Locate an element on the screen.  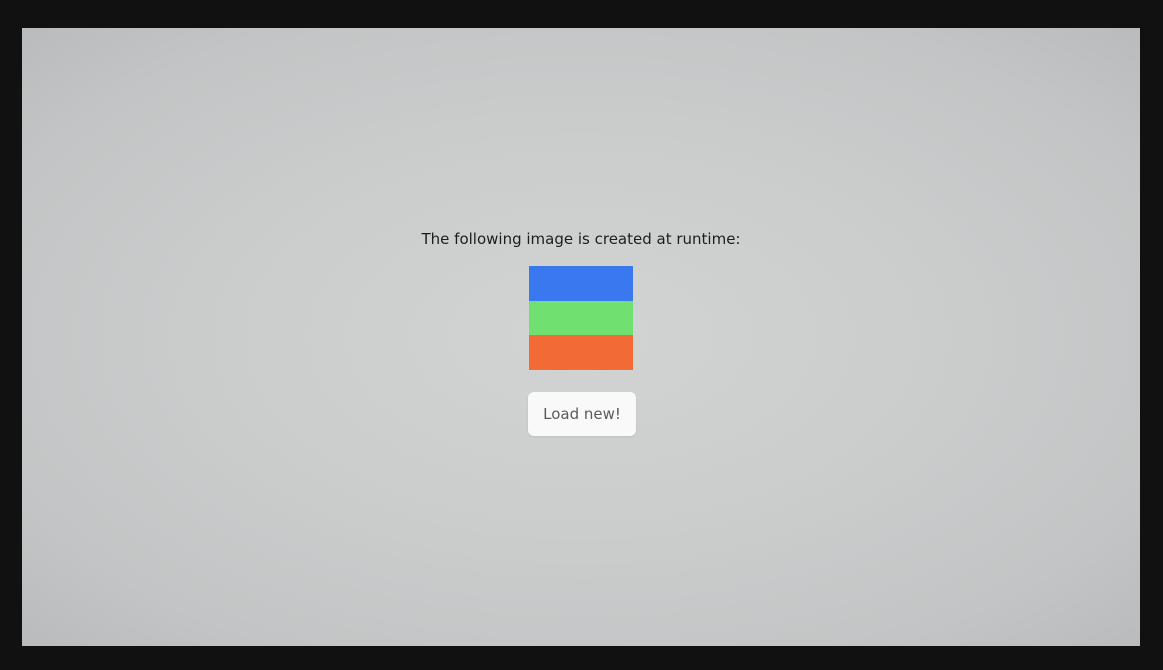
orange-stripe is located at coordinates (581, 353).